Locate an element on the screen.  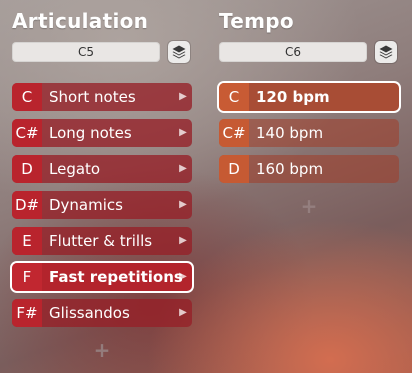
articulation-item: C Short notes ▶ is located at coordinates (102, 97).